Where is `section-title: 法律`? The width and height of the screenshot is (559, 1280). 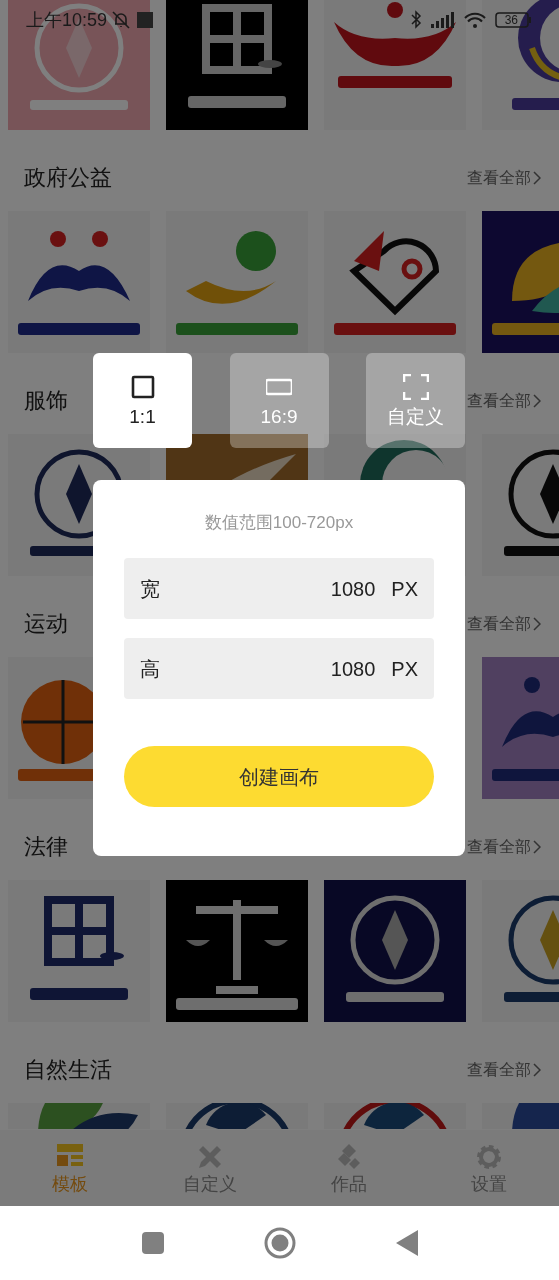
section-title: 法律 is located at coordinates (46, 847).